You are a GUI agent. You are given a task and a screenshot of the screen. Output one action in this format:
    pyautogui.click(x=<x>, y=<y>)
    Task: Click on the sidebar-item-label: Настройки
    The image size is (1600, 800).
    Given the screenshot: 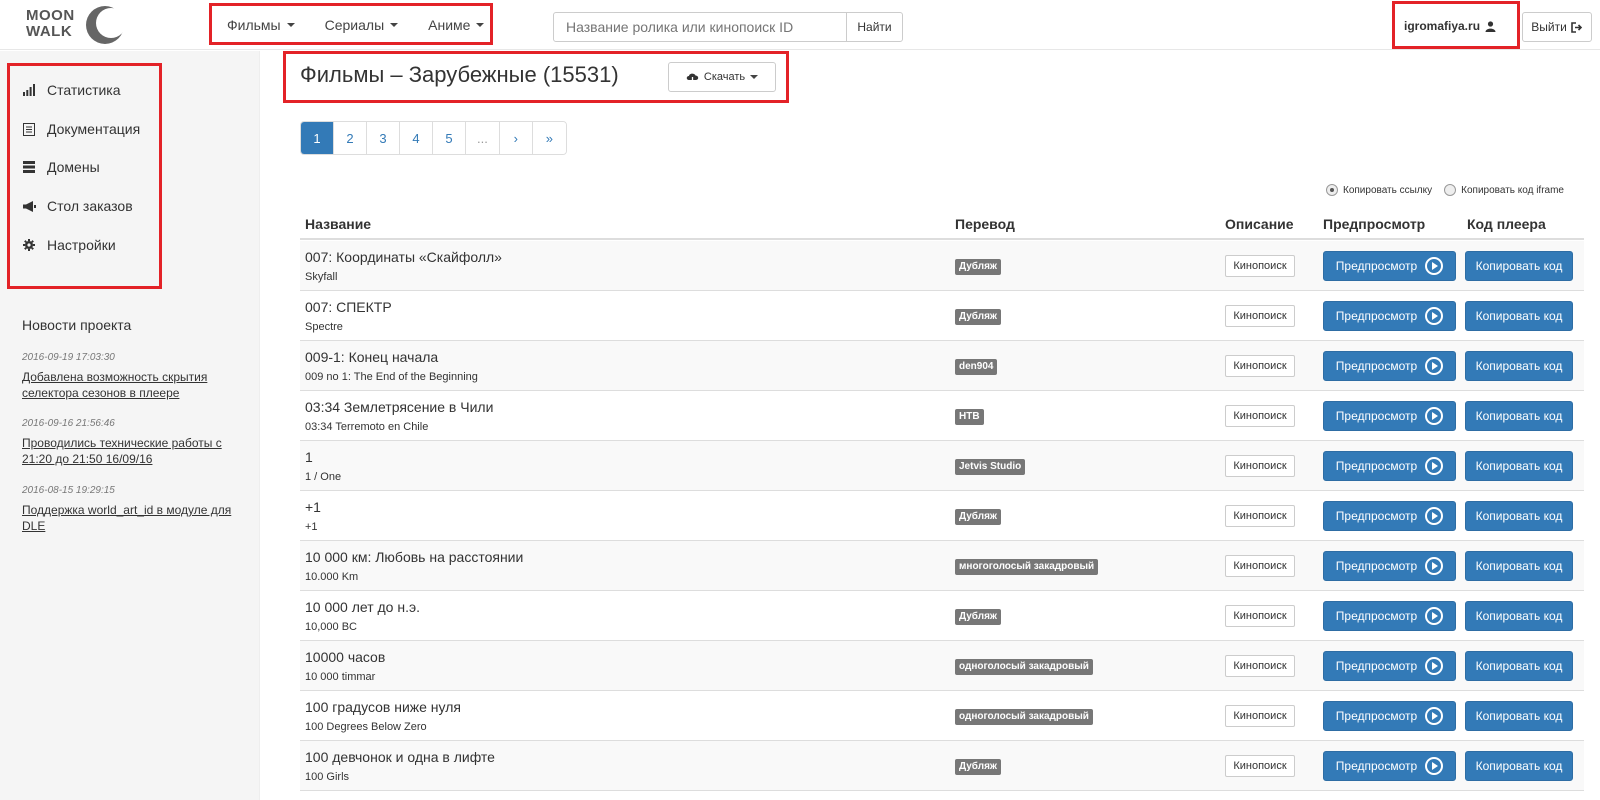 What is the action you would take?
    pyautogui.click(x=81, y=245)
    